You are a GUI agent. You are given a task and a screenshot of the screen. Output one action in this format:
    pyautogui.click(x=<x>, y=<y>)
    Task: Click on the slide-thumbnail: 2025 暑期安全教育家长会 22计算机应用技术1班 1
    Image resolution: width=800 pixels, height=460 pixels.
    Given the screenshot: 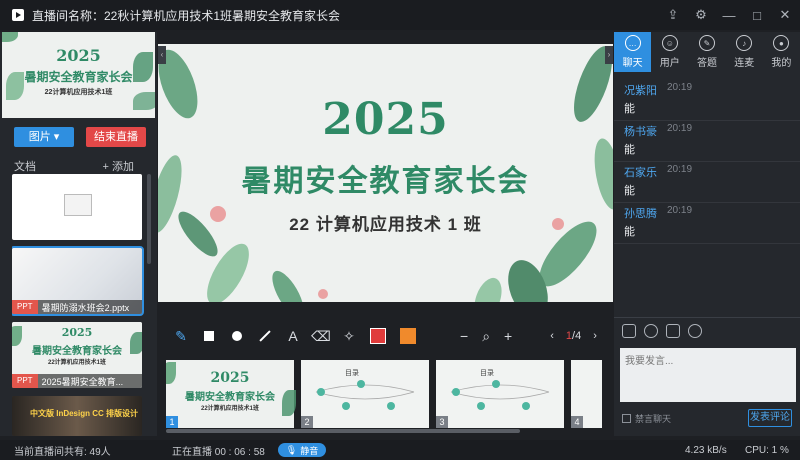 What is the action you would take?
    pyautogui.click(x=231, y=394)
    